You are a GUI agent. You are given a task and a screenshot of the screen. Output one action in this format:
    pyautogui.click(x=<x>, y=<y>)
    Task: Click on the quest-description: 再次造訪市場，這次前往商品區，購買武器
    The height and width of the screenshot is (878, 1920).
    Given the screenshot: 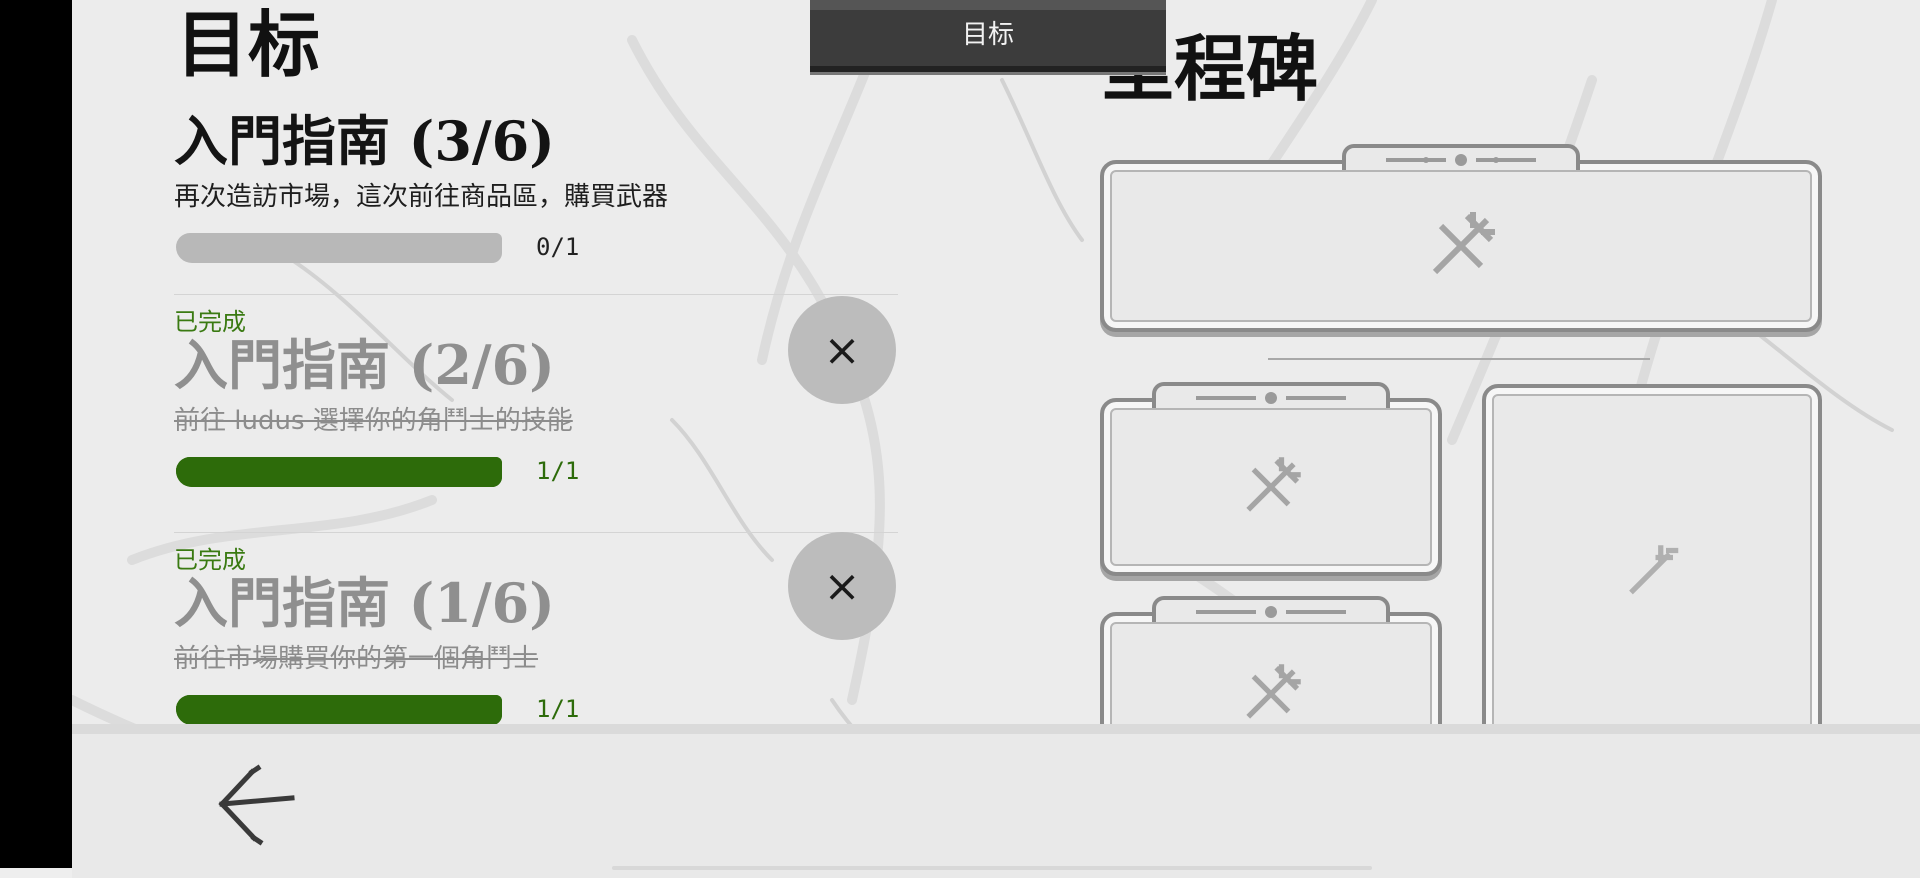 What is the action you would take?
    pyautogui.click(x=421, y=197)
    